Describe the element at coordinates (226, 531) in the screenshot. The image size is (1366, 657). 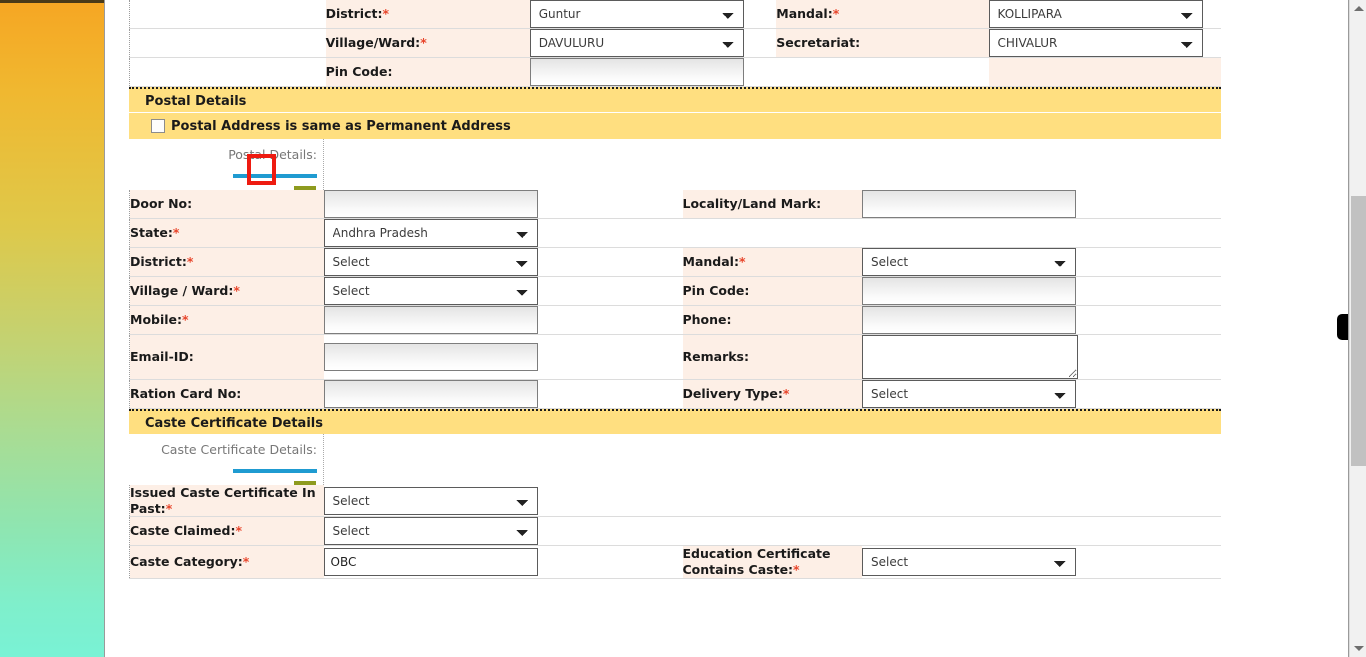
I see `caste-caste-claimed-label: Caste Claimed:*` at that location.